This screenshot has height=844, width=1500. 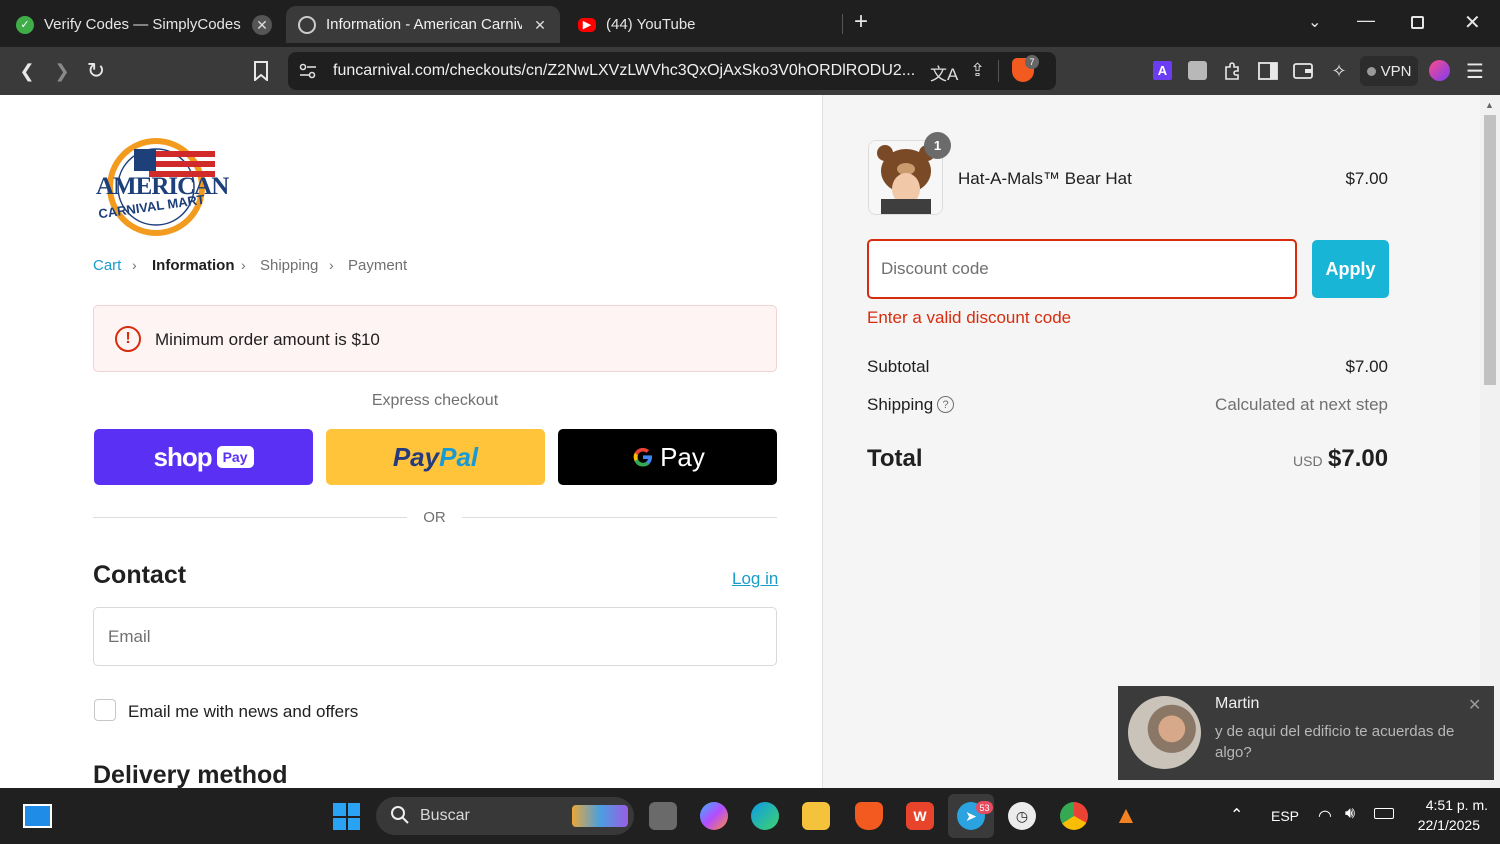 What do you see at coordinates (308, 73) in the screenshot?
I see `site-settings-icon` at bounding box center [308, 73].